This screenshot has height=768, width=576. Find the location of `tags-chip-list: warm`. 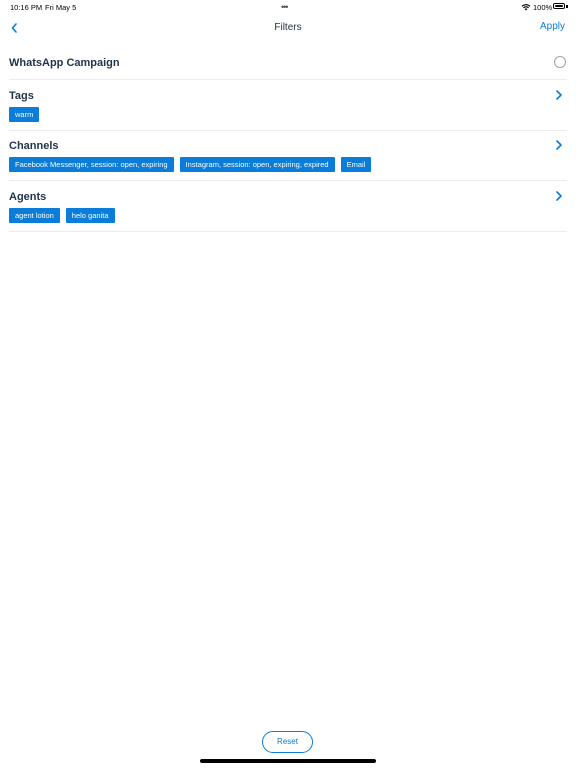

tags-chip-list: warm is located at coordinates (24, 114).